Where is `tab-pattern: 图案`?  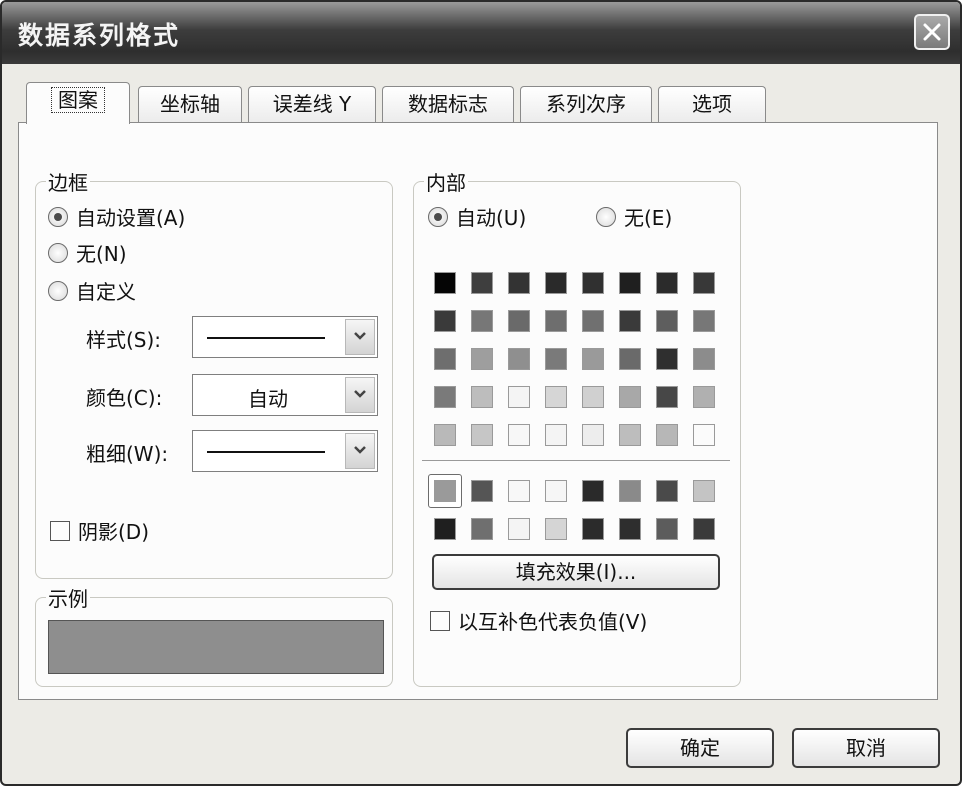 tab-pattern: 图案 is located at coordinates (78, 103).